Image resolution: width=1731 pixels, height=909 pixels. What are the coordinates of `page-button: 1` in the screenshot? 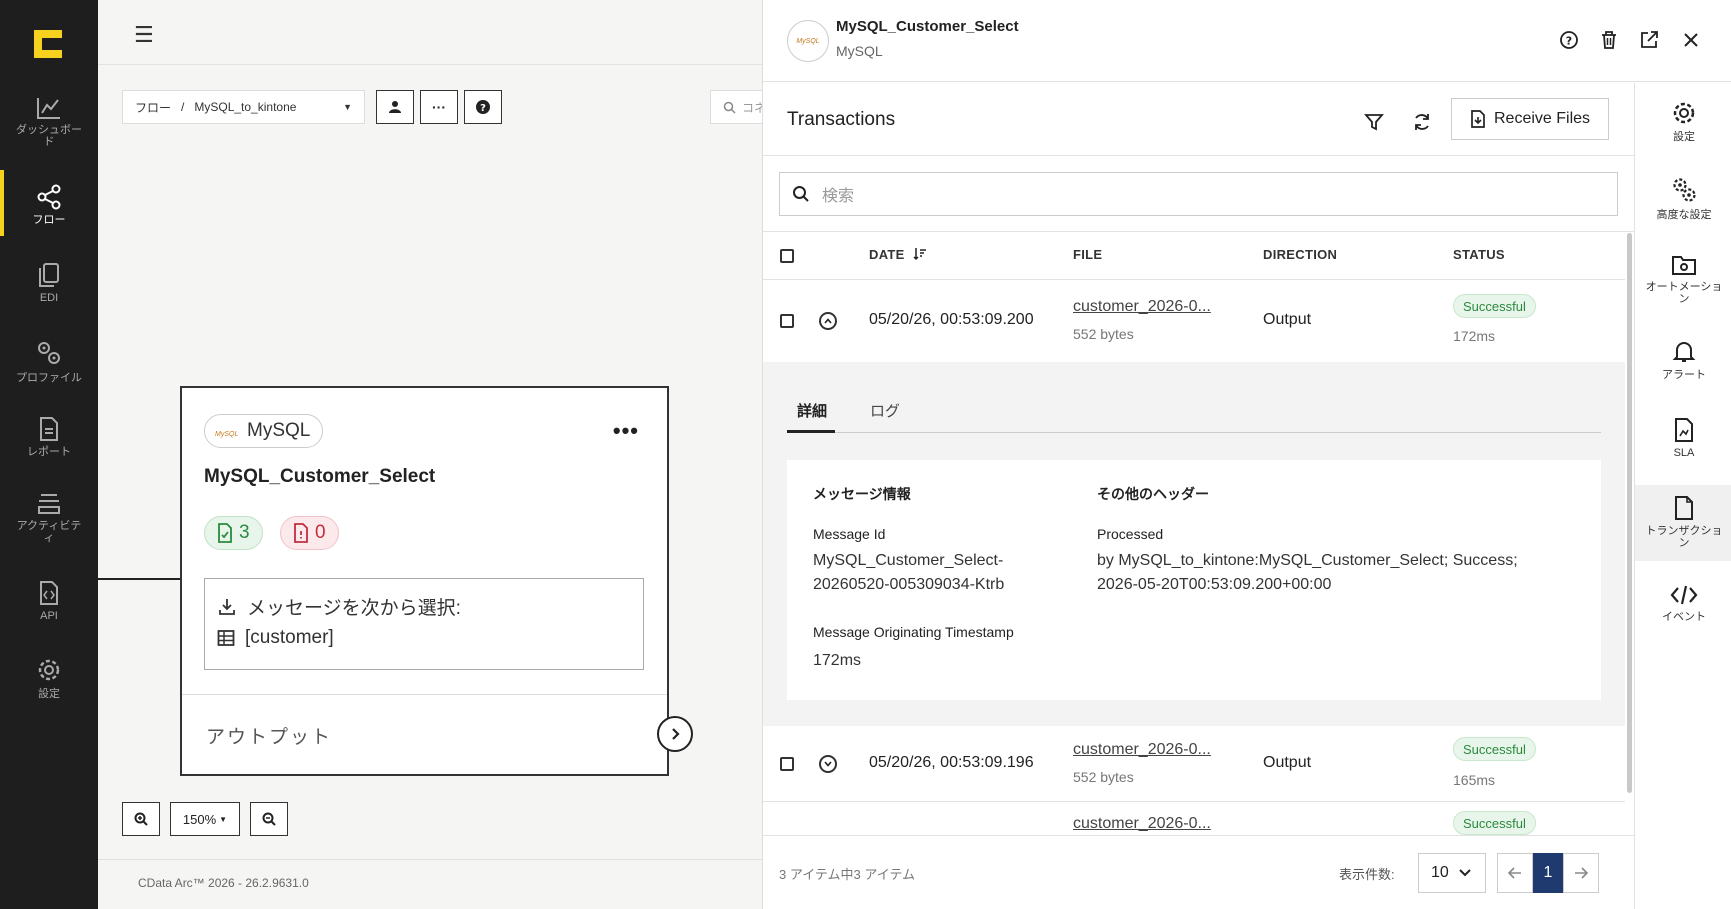 It's located at (1548, 873).